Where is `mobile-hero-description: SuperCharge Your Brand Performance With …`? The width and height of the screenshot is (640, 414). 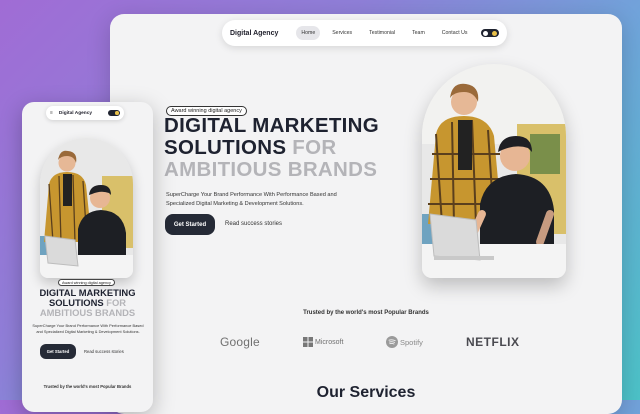 mobile-hero-description: SuperCharge Your Brand Performance With … is located at coordinates (88, 328).